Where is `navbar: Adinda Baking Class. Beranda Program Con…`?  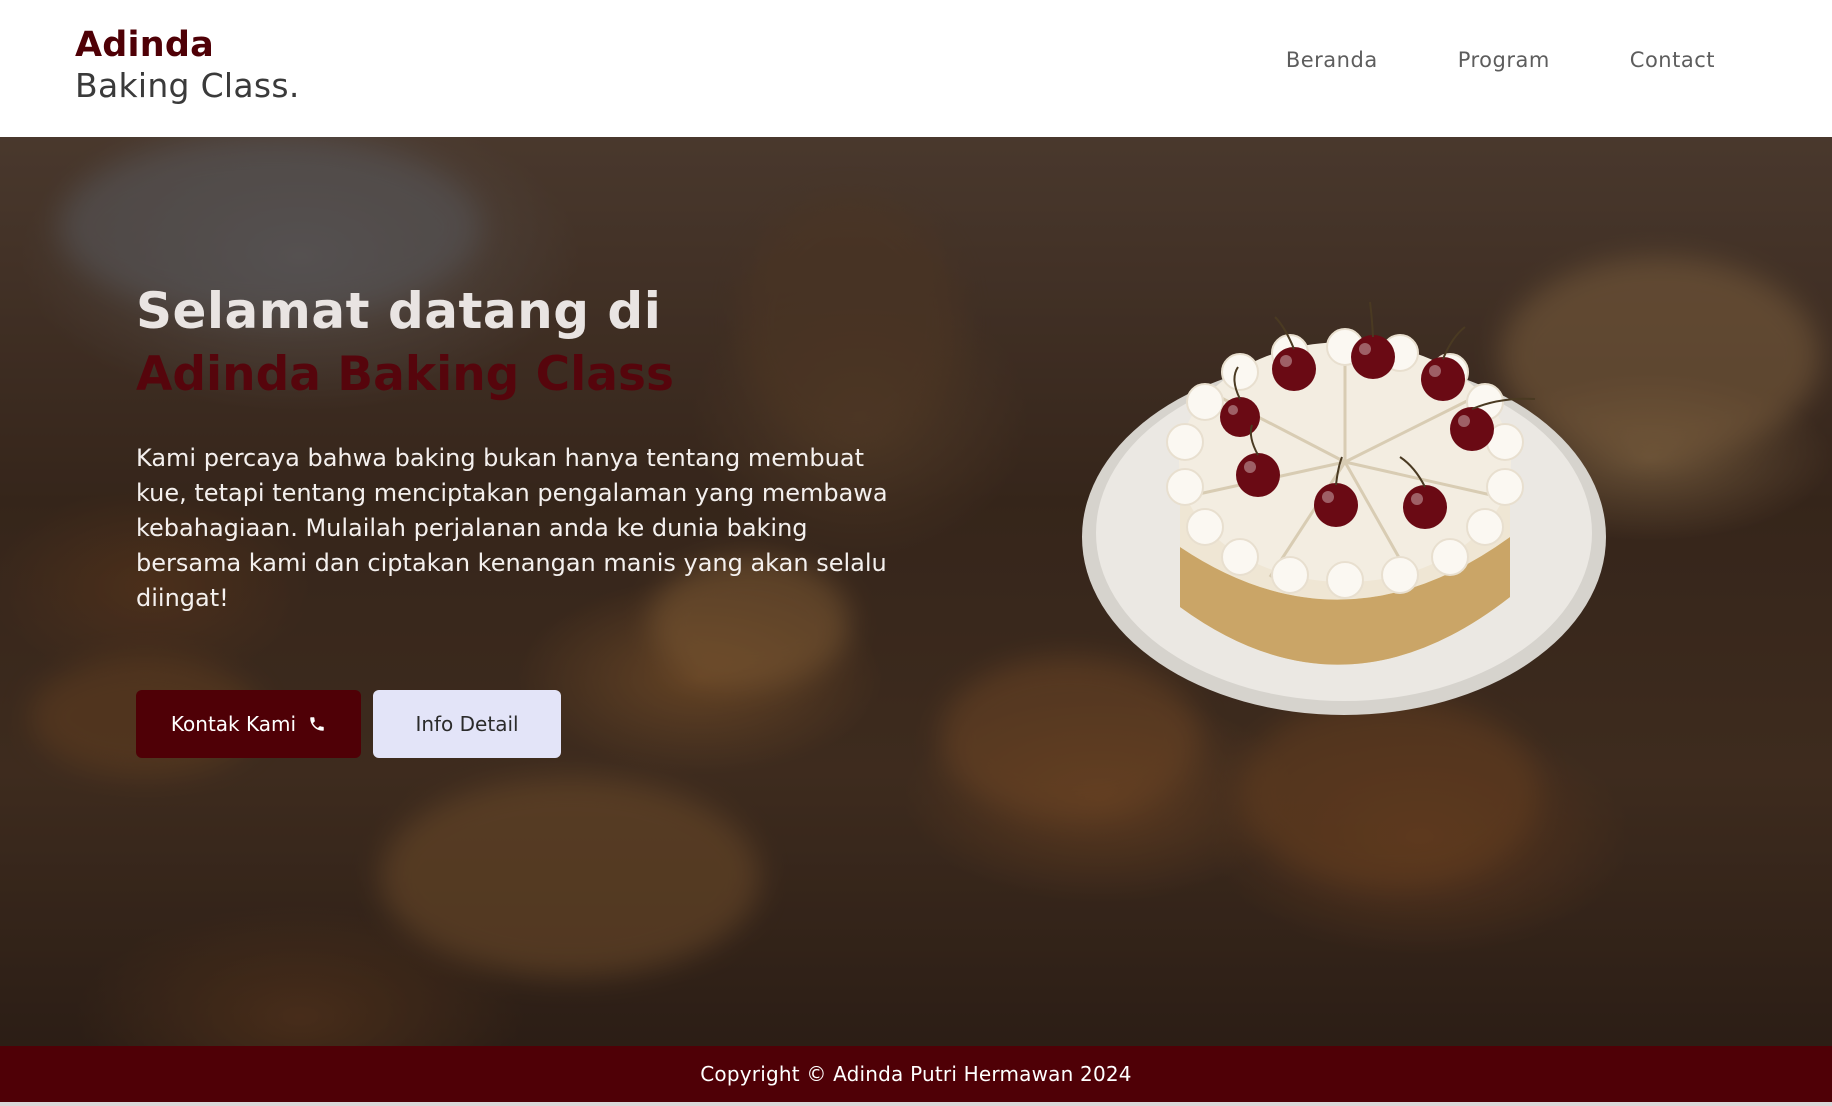 navbar: Adinda Baking Class. Beranda Program Con… is located at coordinates (916, 68).